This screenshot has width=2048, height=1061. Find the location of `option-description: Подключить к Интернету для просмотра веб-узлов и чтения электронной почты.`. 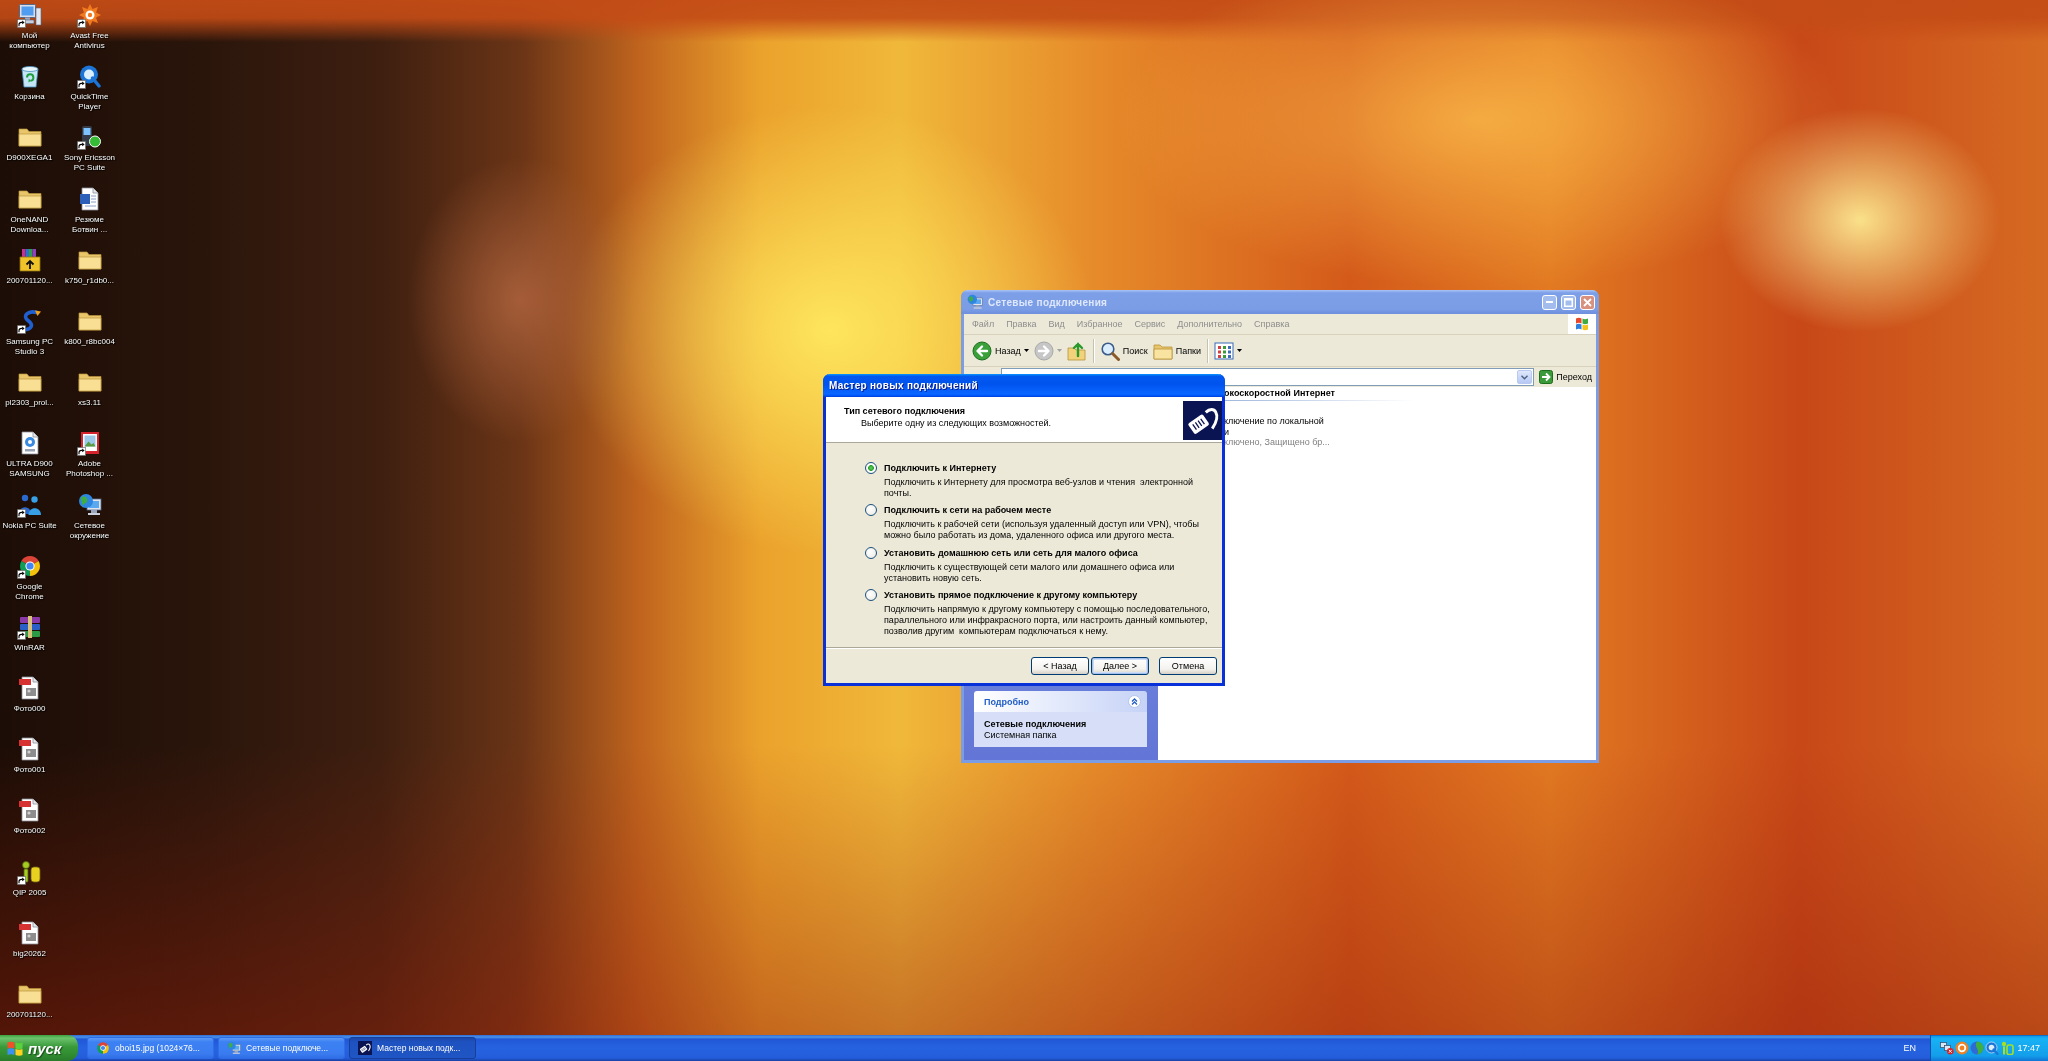

option-description: Подключить к Интернету для просмотра веб-узлов и чтения электронной почты. is located at coordinates (1038, 488).